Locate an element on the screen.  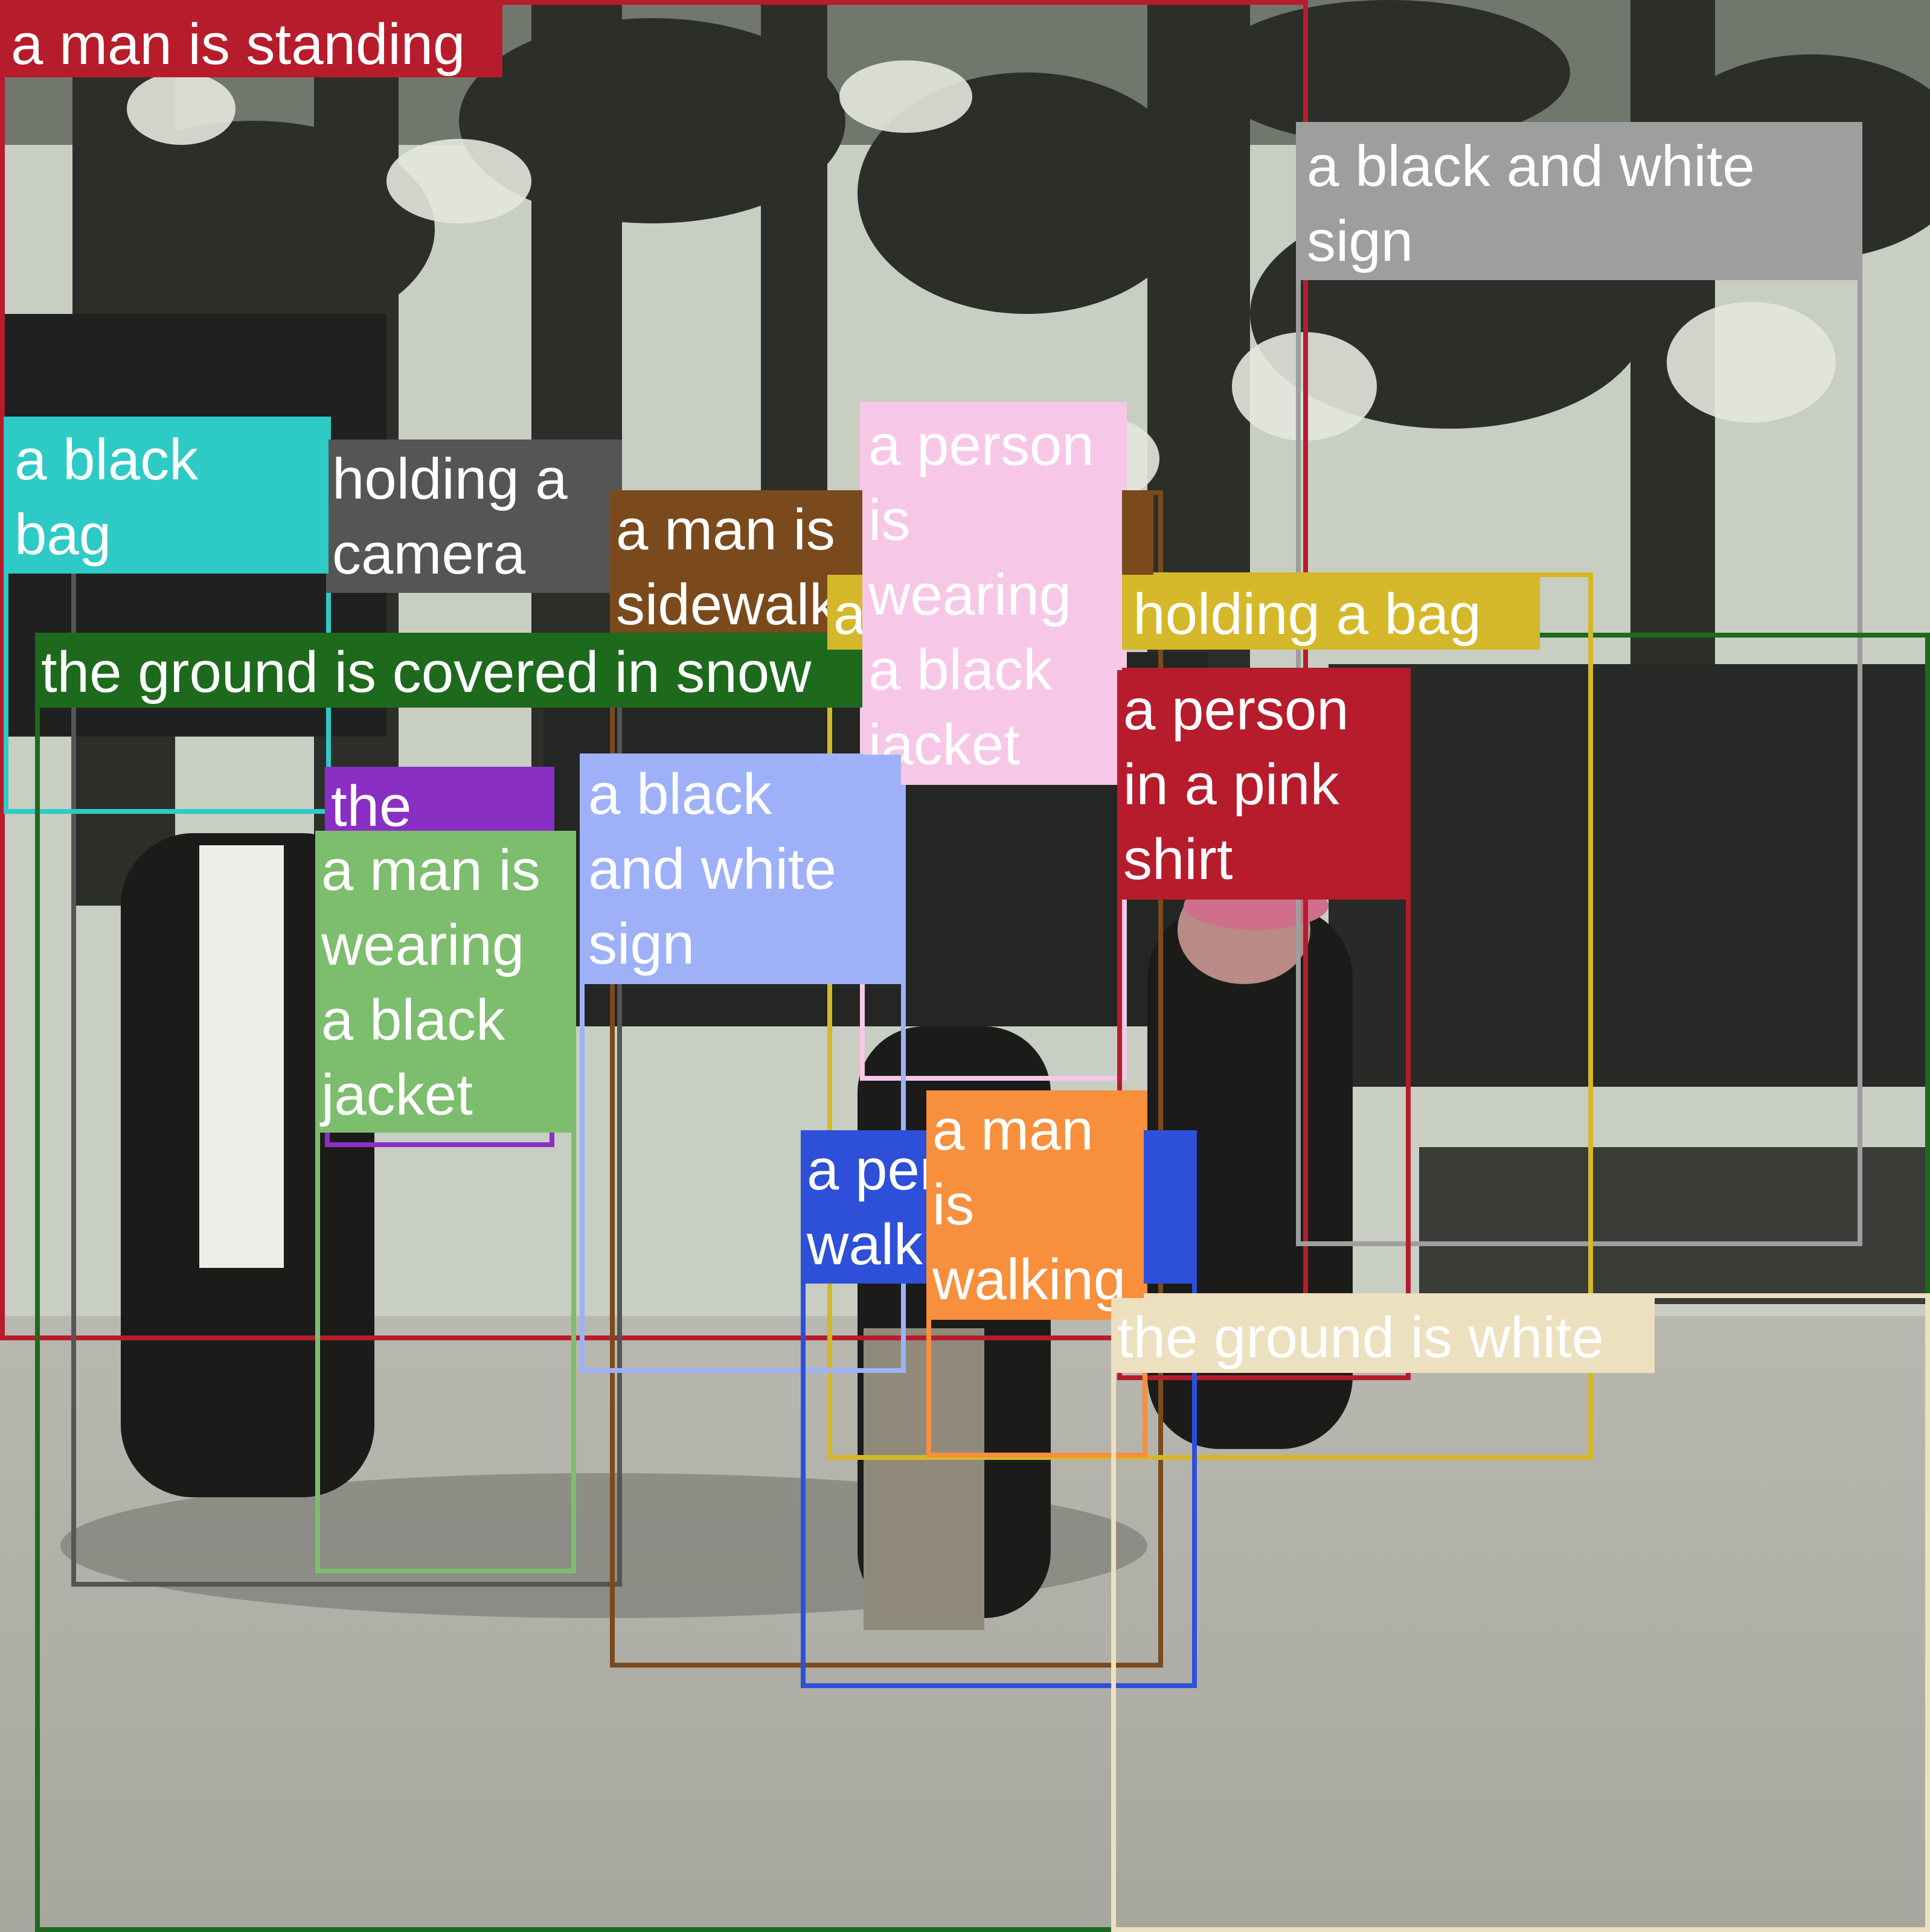
region-caption-4: a black bag is located at coordinates (168, 497).